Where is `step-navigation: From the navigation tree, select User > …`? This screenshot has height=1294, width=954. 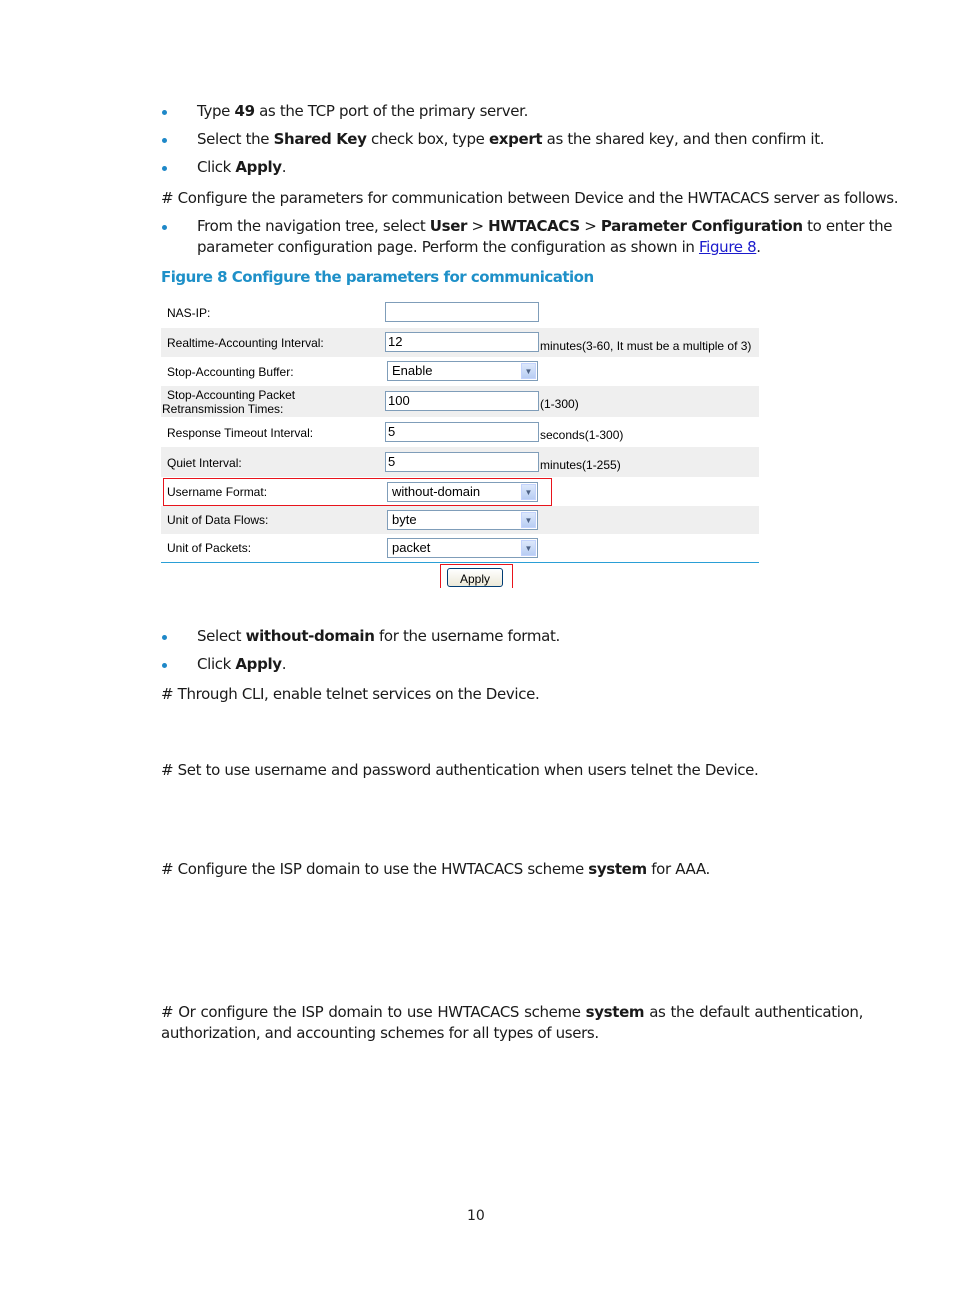 step-navigation: From the navigation tree, select User > … is located at coordinates (545, 226).